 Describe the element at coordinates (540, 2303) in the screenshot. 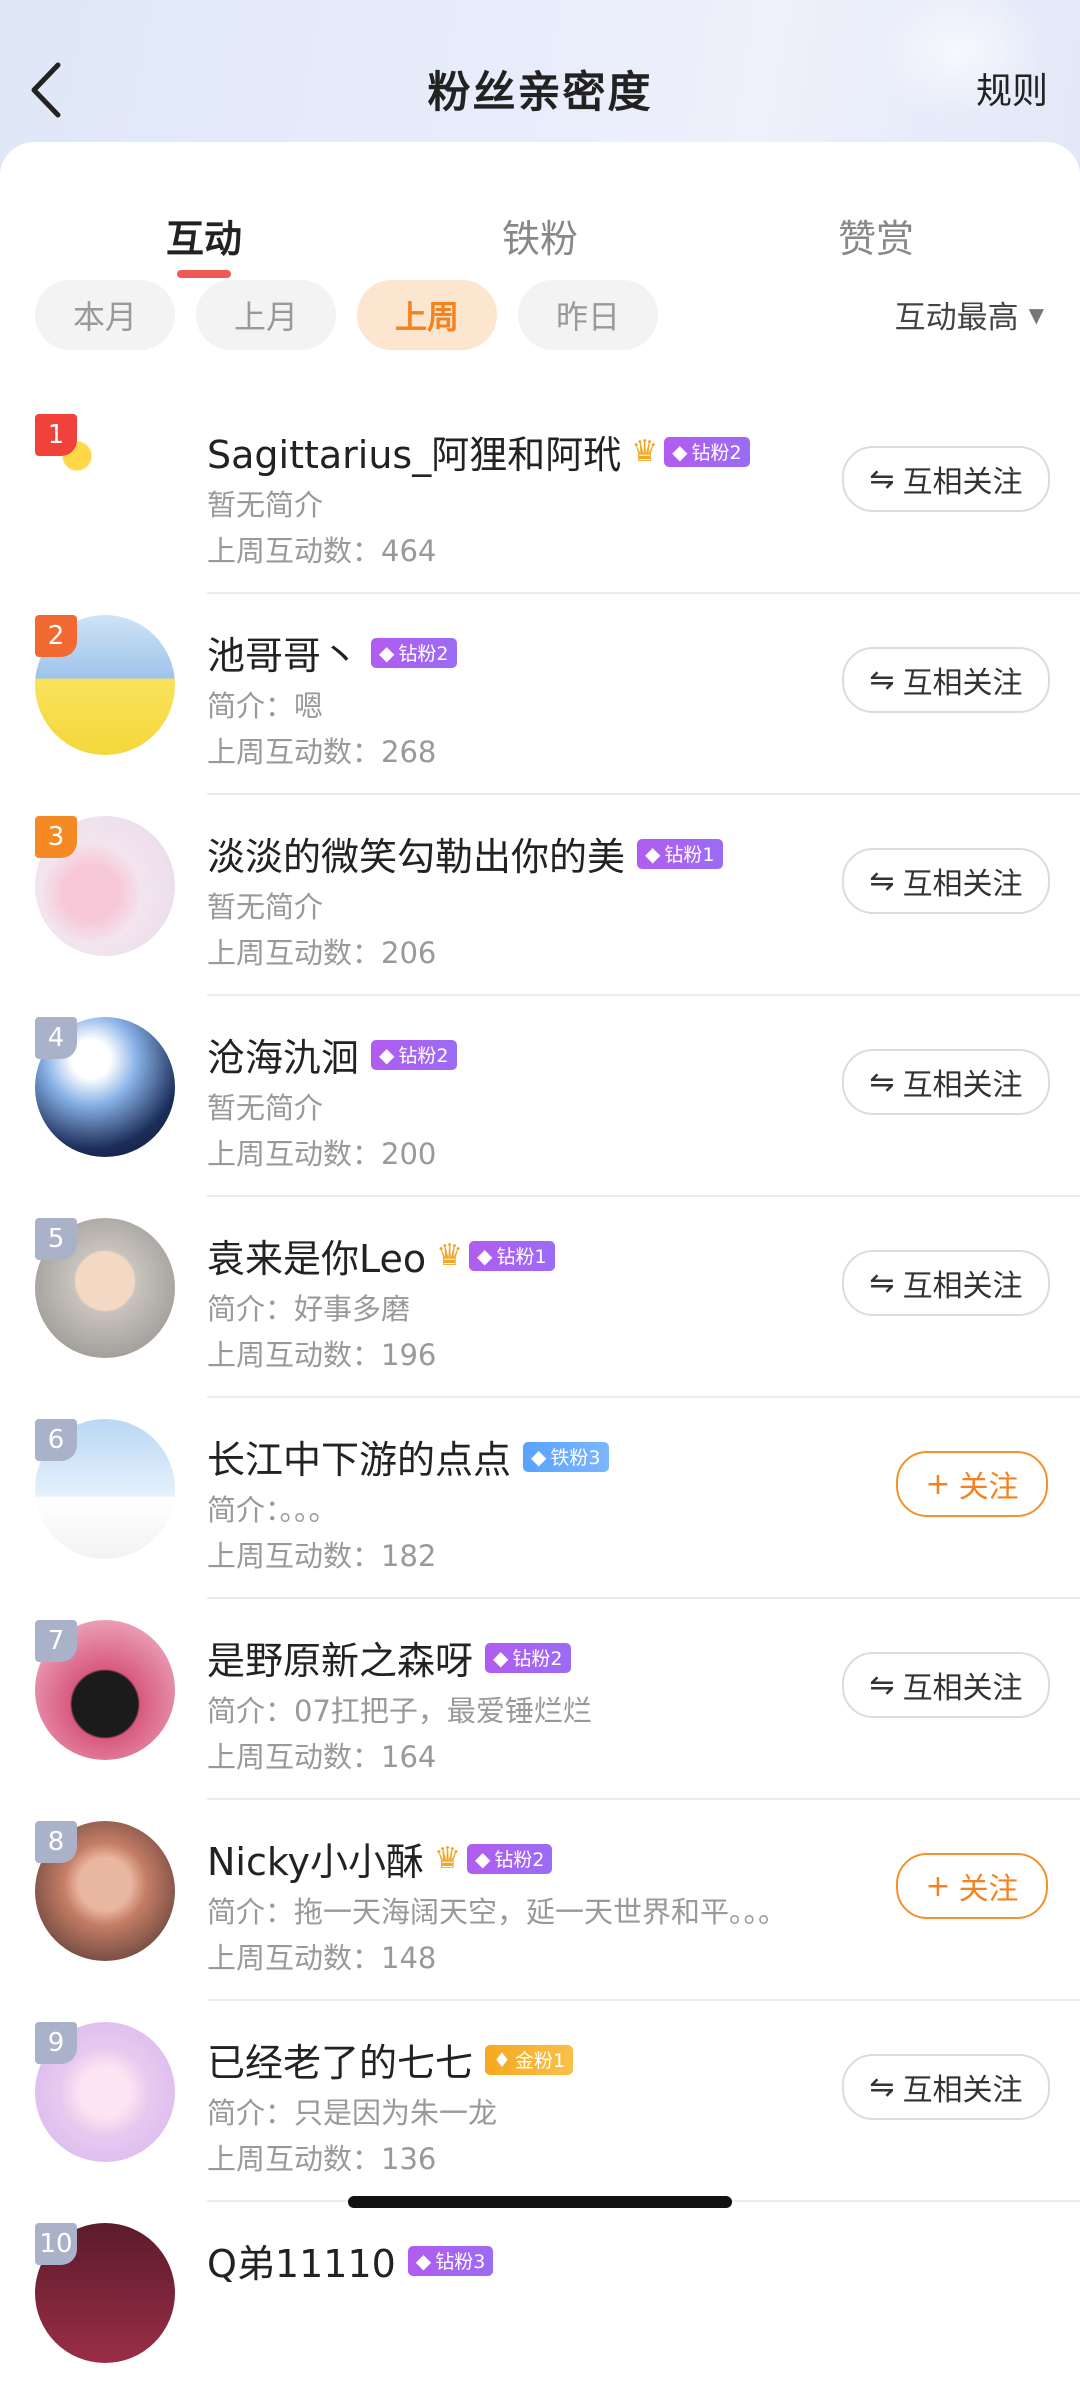

I see `fan-row: 10 Q弟11110 ◆ 钻粉3` at that location.